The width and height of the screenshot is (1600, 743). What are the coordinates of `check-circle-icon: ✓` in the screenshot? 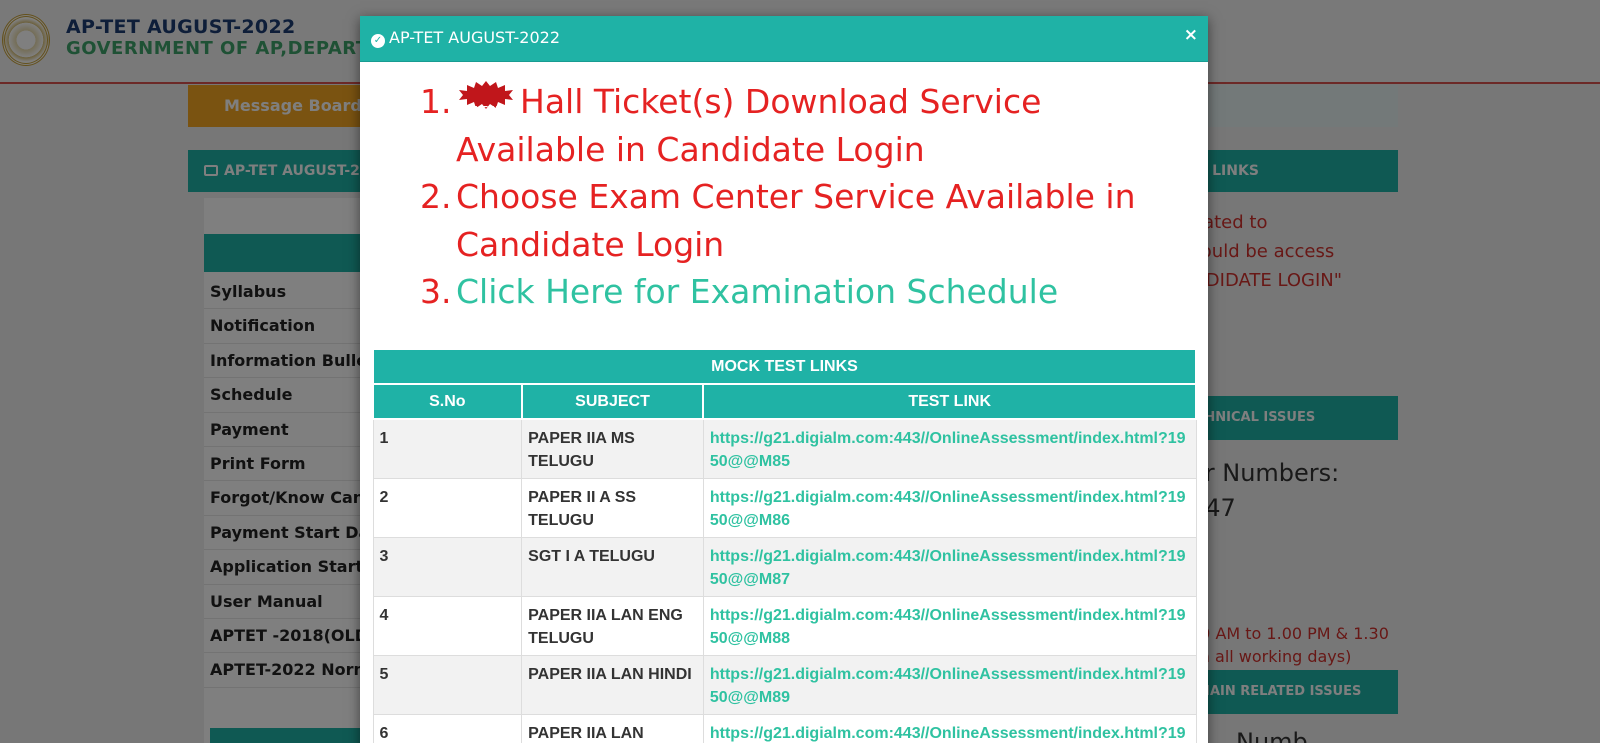 It's located at (378, 41).